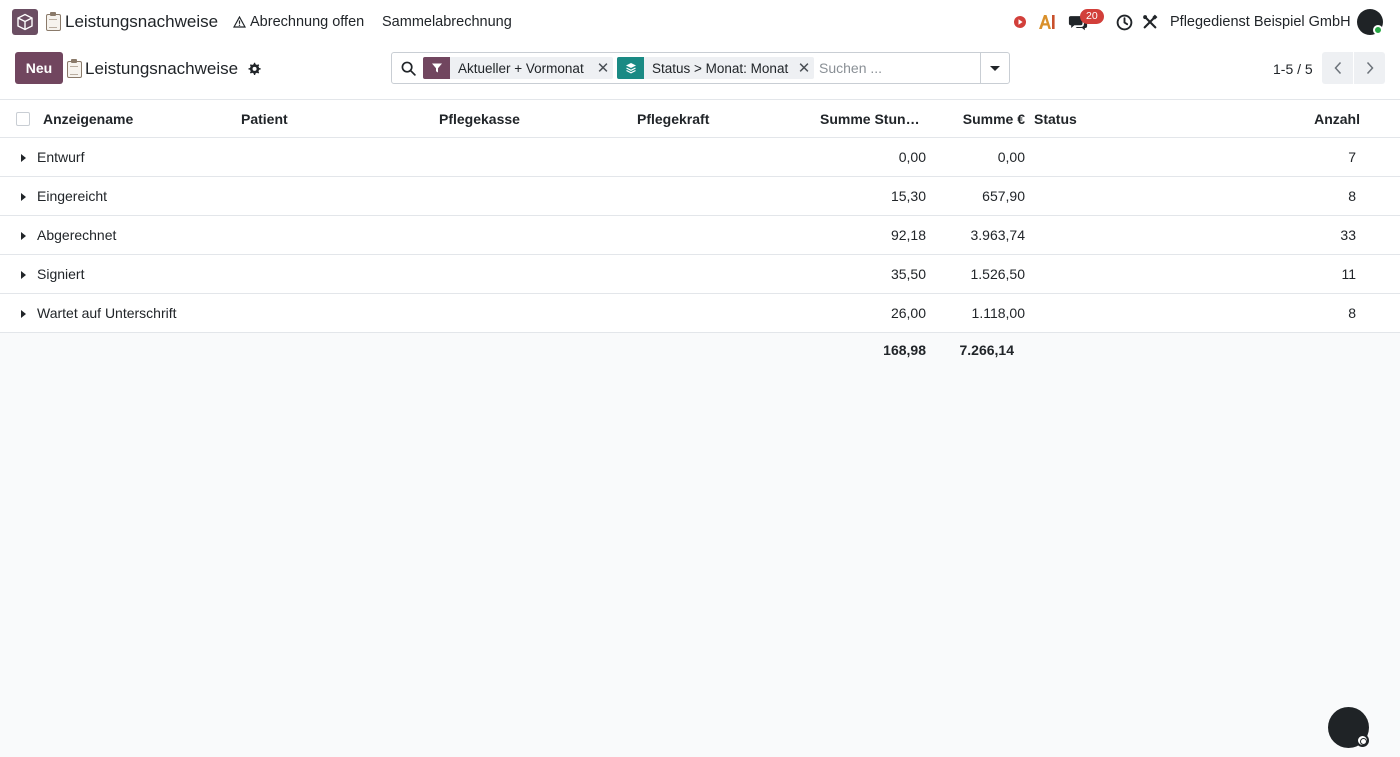 The height and width of the screenshot is (757, 1400). I want to click on group-row-signiert: Signiert 35,50 1.526,50 11, so click(700, 274).